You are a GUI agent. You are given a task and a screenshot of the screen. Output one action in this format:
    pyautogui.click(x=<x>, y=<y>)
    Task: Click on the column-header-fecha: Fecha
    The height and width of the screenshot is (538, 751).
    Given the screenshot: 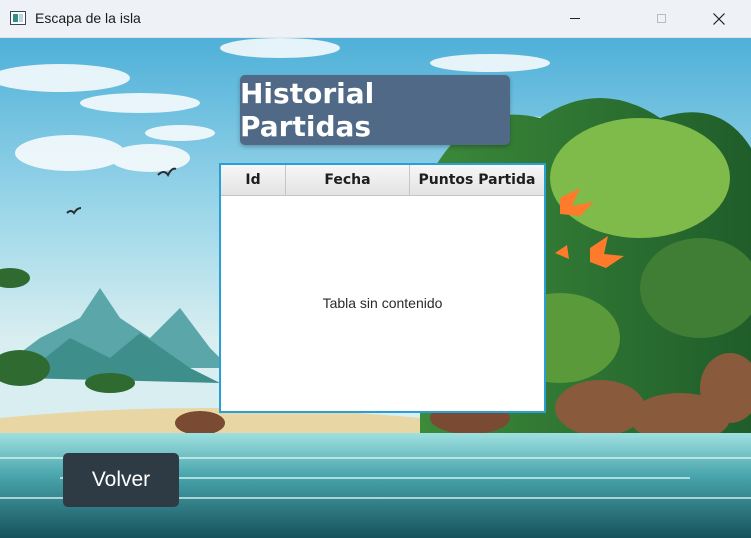 What is the action you would take?
    pyautogui.click(x=348, y=180)
    